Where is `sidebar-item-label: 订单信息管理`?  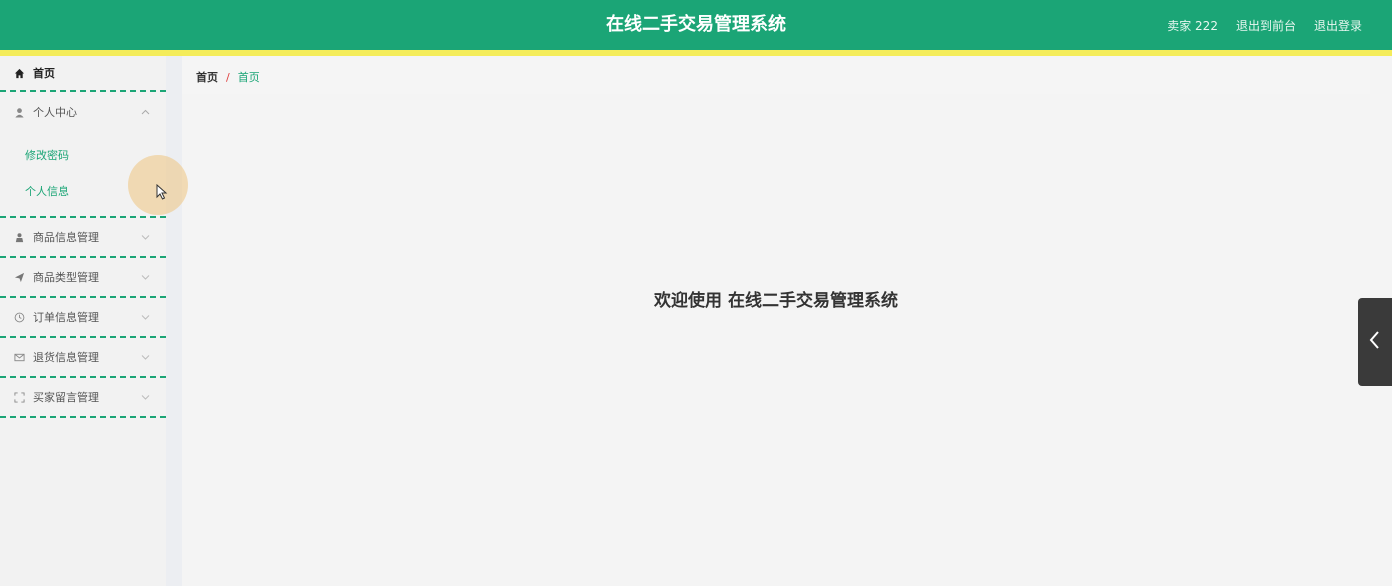 sidebar-item-label: 订单信息管理 is located at coordinates (66, 317).